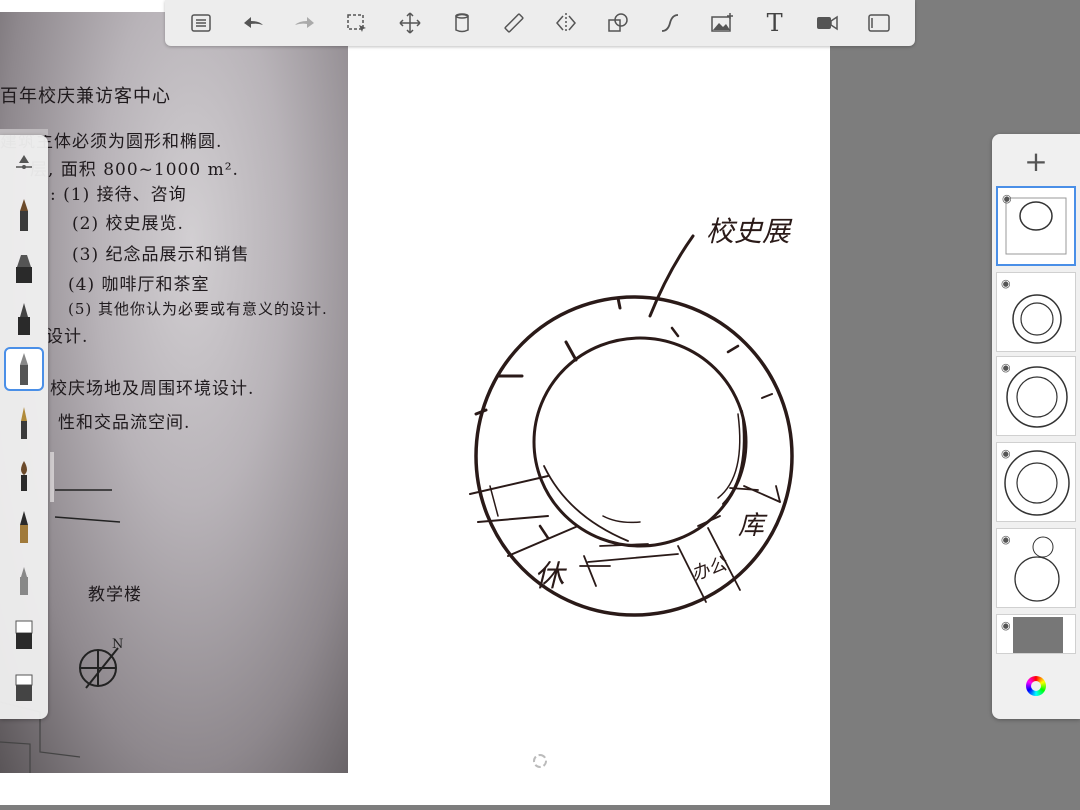 This screenshot has width=1080, height=810. I want to click on smudge-icon, so click(24, 685).